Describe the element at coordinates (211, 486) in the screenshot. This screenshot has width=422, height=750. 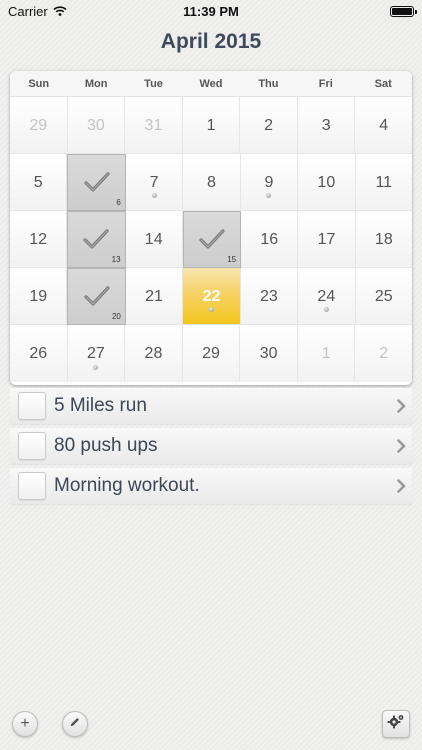
I see `task-row: Morning workout.` at that location.